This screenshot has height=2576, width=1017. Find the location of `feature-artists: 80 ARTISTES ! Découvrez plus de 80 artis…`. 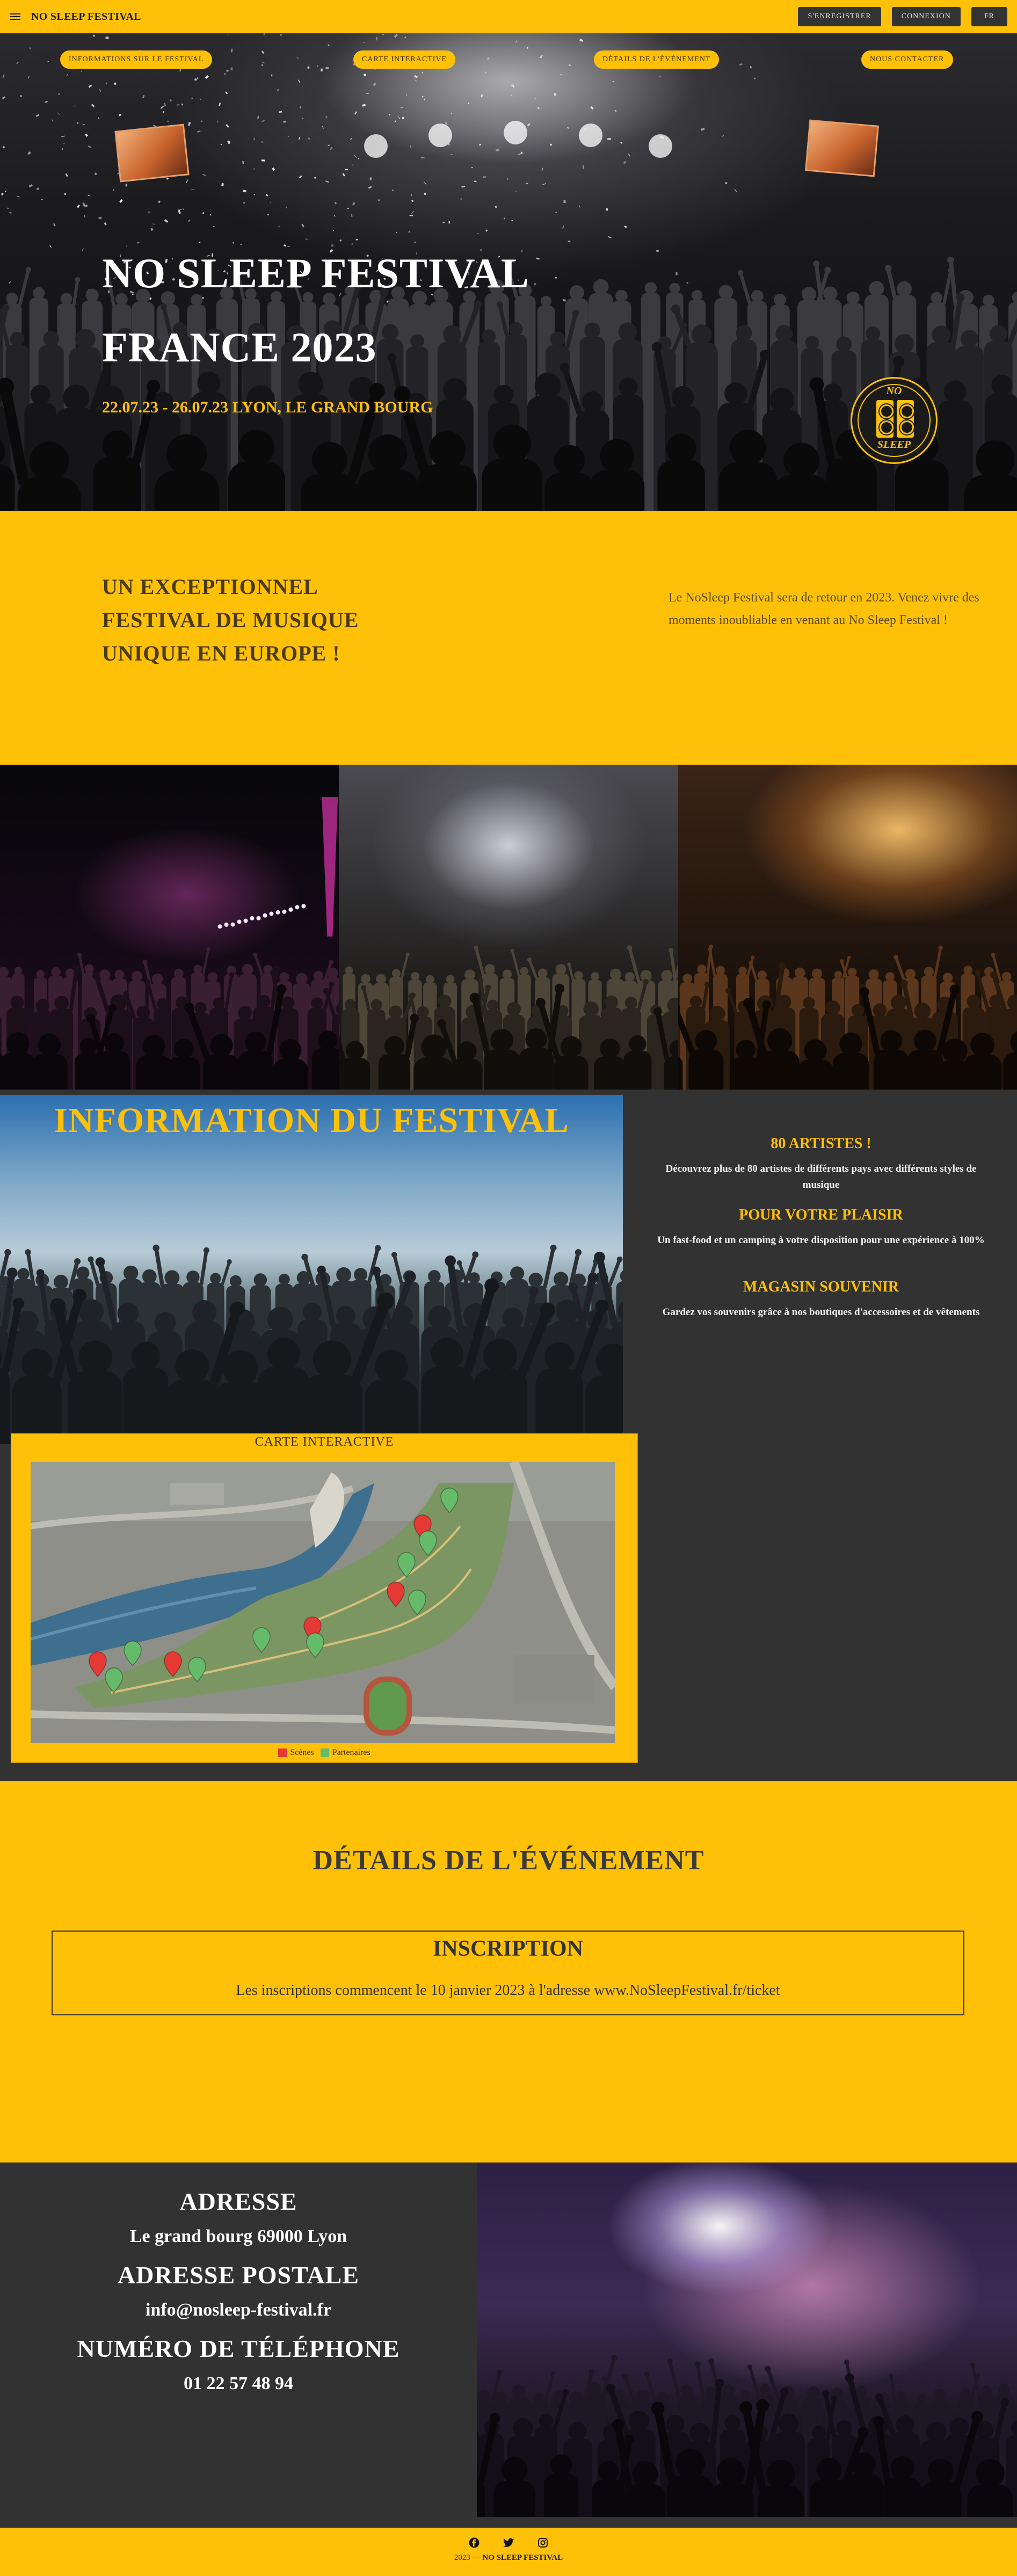

feature-artists: 80 ARTISTES ! Découvrez plus de 80 artis… is located at coordinates (821, 1164).